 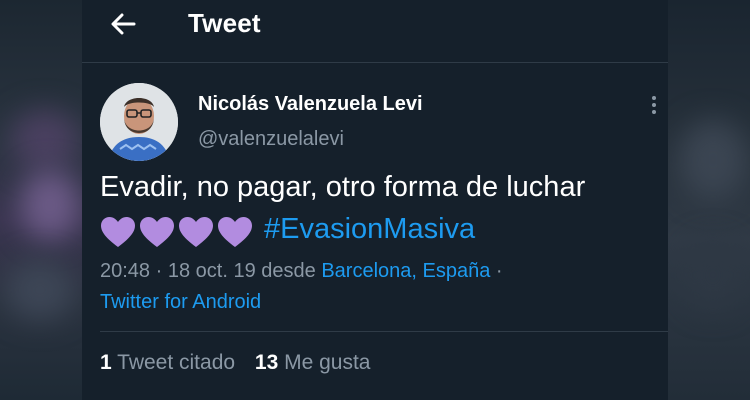 I want to click on author-name: Nicolás Valenzuela Levi, so click(x=310, y=104).